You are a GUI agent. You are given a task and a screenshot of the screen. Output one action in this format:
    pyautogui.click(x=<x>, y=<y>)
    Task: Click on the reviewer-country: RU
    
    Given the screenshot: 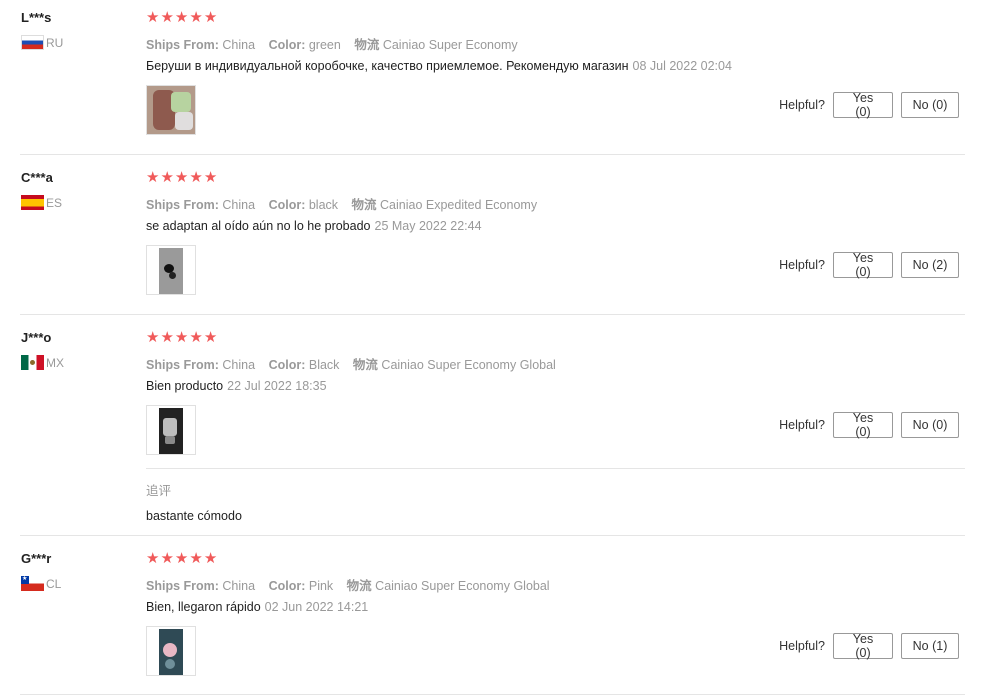 What is the action you would take?
    pyautogui.click(x=42, y=42)
    